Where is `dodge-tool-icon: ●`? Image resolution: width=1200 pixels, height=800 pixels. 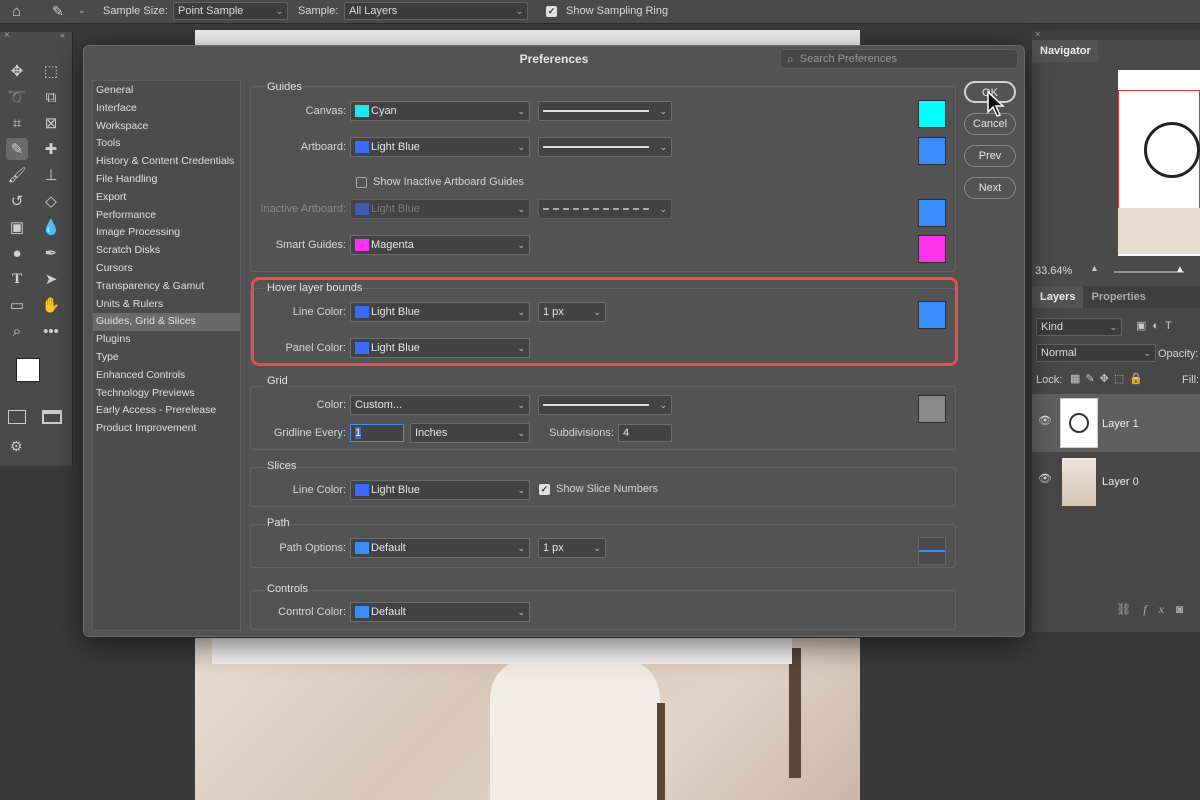
dodge-tool-icon: ● is located at coordinates (17, 253).